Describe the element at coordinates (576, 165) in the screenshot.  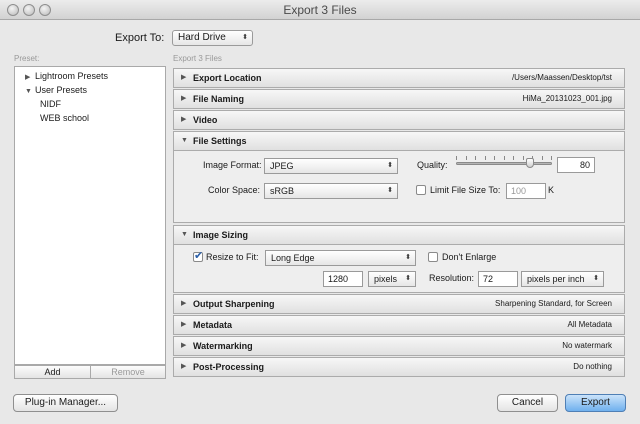
I see `quality-input: 80` at that location.